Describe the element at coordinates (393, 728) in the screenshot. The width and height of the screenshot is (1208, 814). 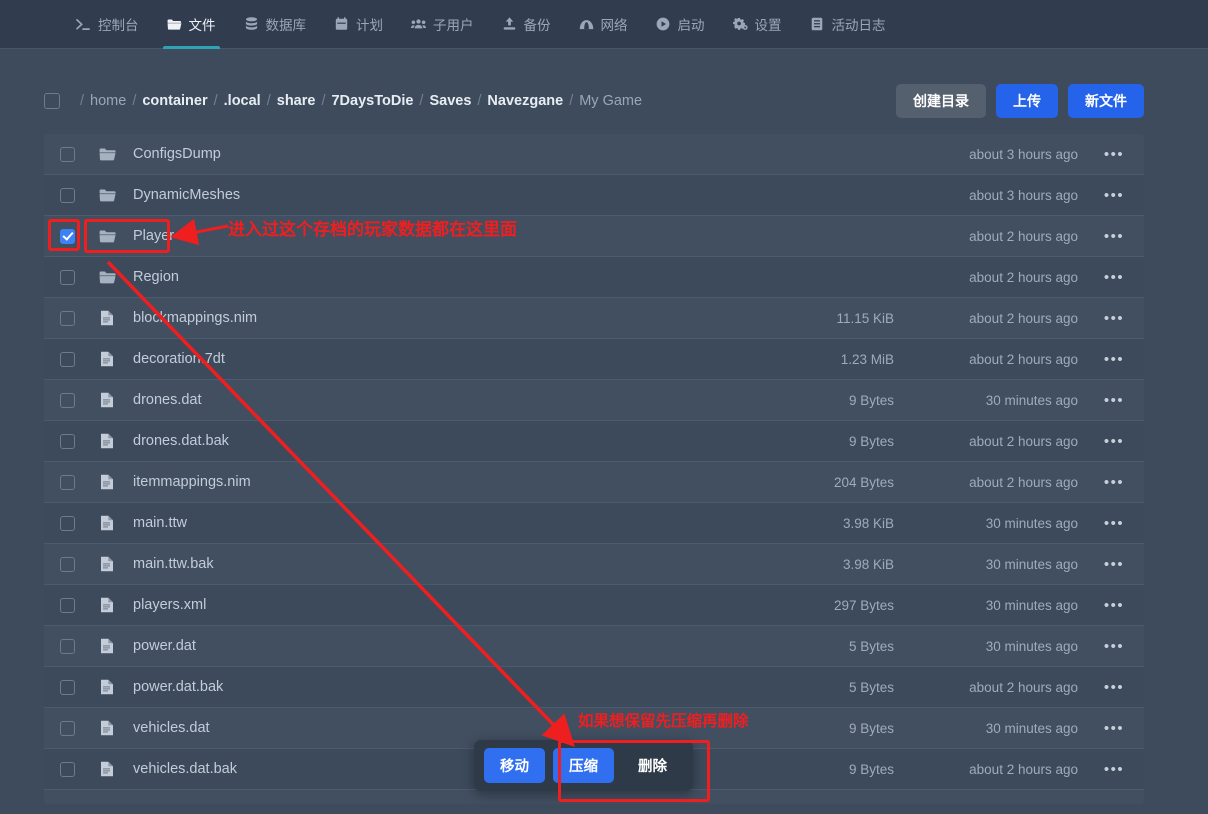
I see `file-name-link: vehicles.dat` at that location.